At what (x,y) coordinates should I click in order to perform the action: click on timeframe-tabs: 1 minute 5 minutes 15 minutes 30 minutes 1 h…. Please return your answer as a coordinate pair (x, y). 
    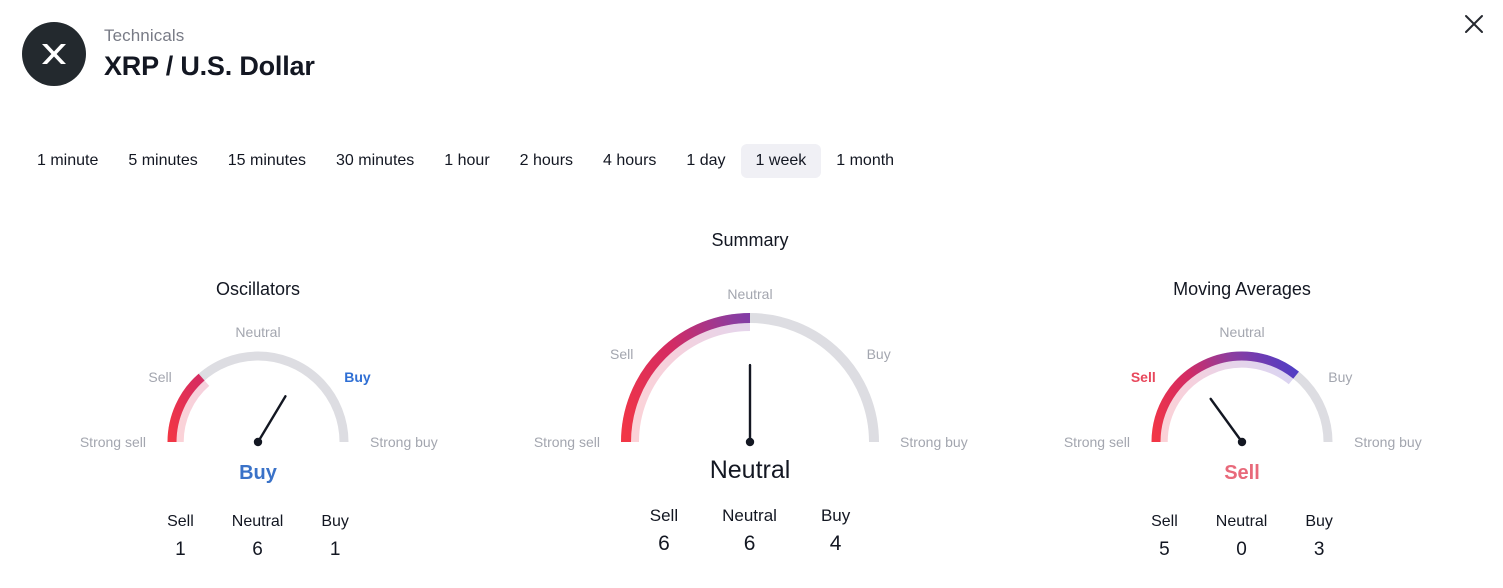
    Looking at the image, I should click on (465, 161).